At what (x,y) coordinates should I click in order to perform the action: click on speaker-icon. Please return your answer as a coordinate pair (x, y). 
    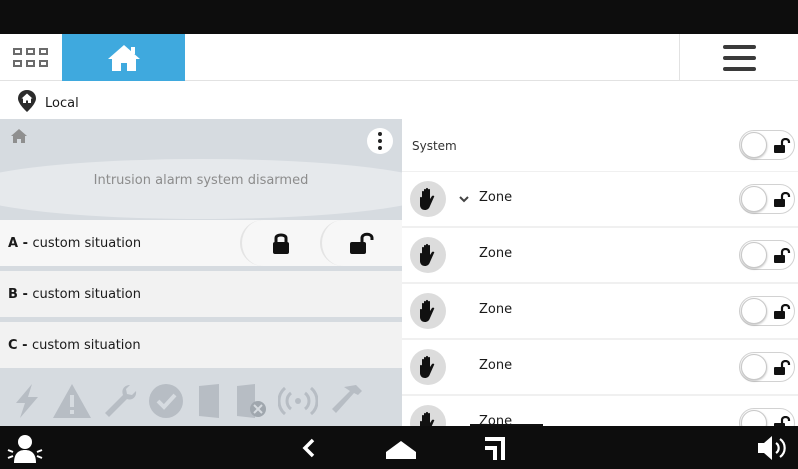
    Looking at the image, I should click on (772, 448).